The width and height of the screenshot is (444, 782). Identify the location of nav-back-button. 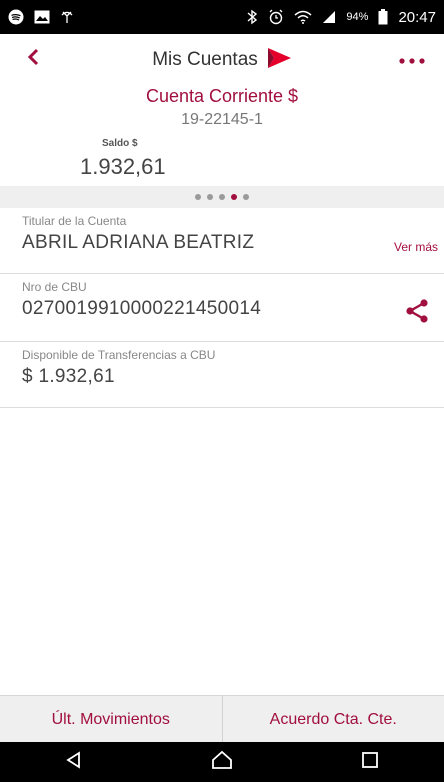
(74, 762).